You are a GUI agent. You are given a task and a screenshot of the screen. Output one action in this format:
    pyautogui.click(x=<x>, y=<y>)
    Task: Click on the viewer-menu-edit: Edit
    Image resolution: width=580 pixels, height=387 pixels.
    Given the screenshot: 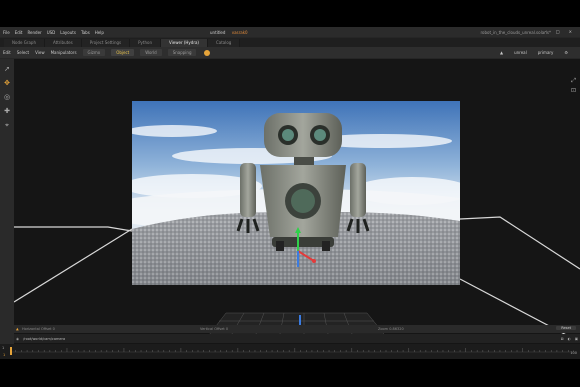 What is the action you would take?
    pyautogui.click(x=7, y=52)
    